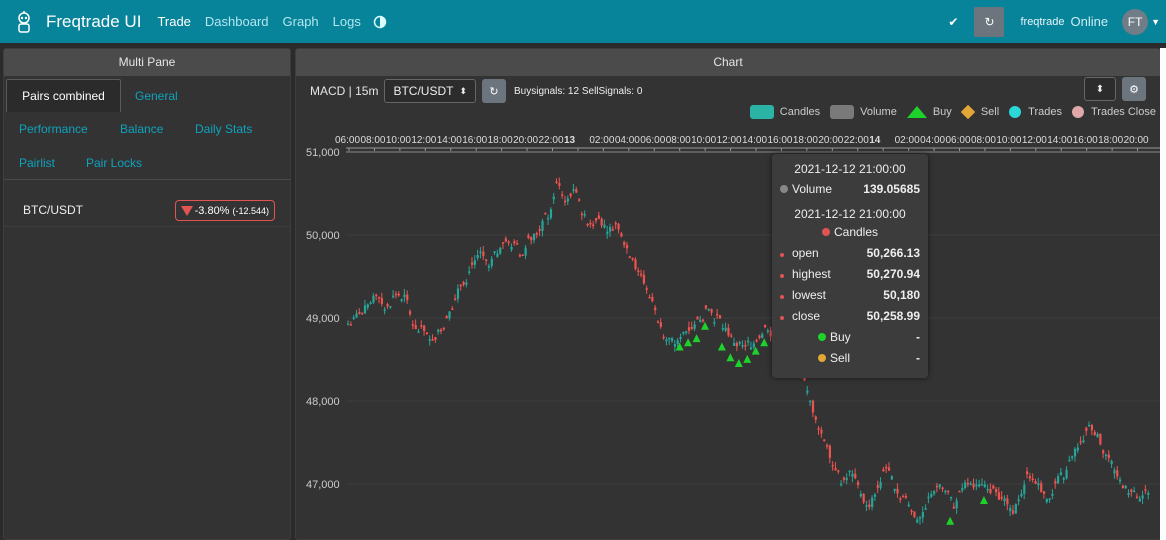 The image size is (1166, 540). Describe the element at coordinates (237, 21) in the screenshot. I see `nav-dashboard: Dashboard` at that location.